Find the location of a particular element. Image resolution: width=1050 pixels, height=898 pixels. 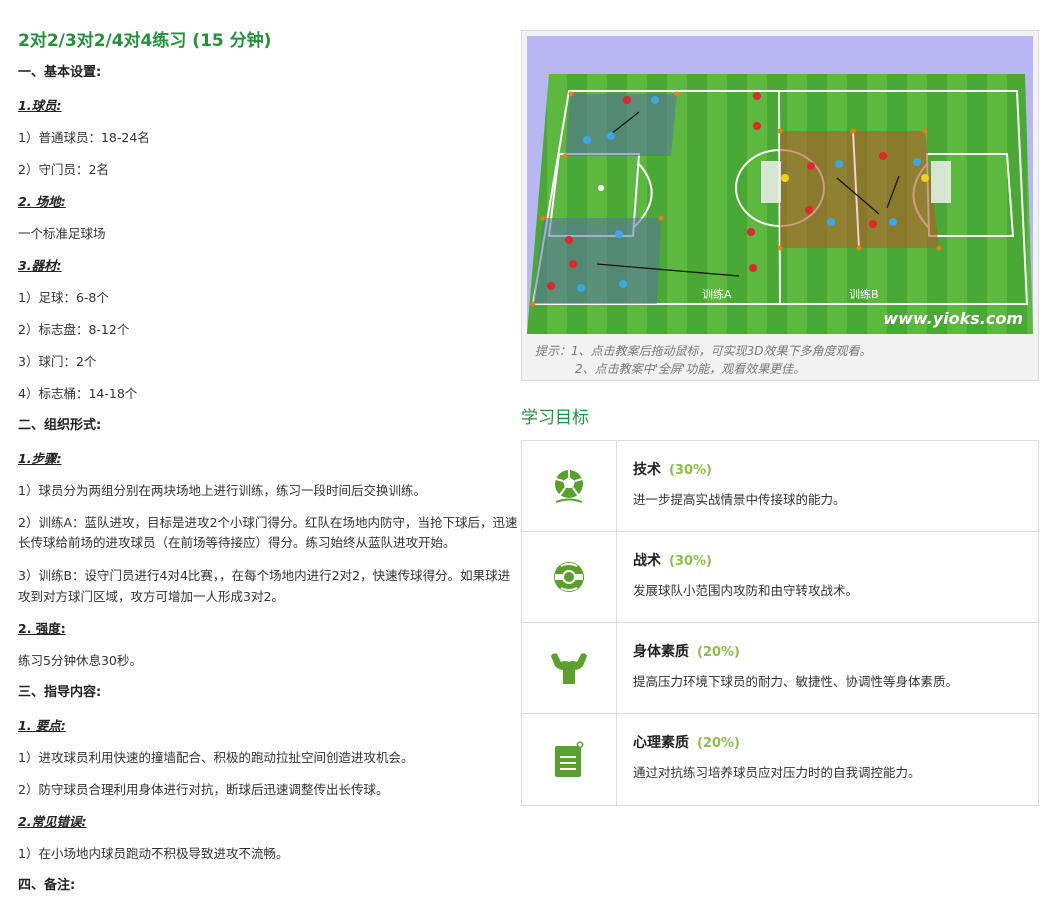

equipment-line-4: 4）标志桶：14-18个 is located at coordinates (78, 393).